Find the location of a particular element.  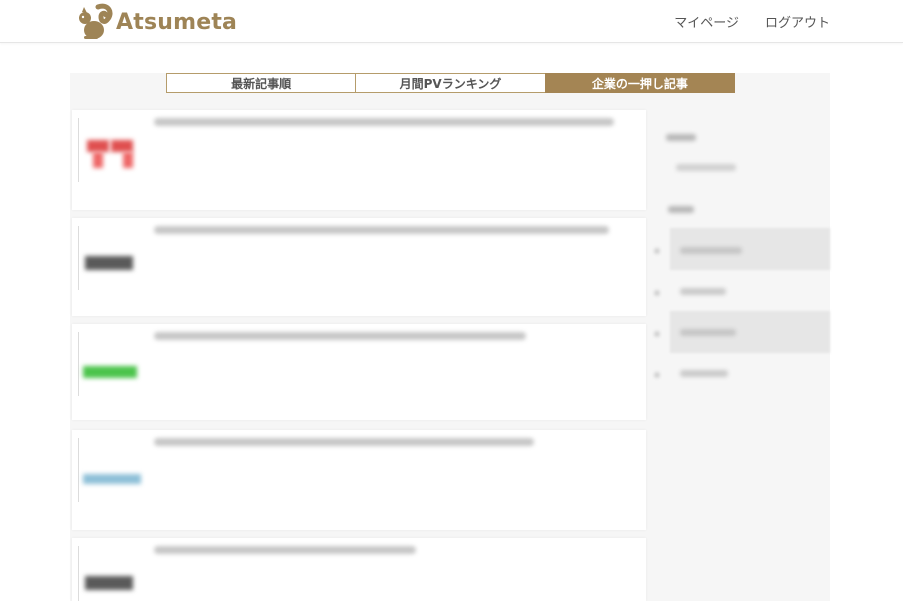

tab-monthly-pv-ranking: 月間PVランキング is located at coordinates (450, 83).